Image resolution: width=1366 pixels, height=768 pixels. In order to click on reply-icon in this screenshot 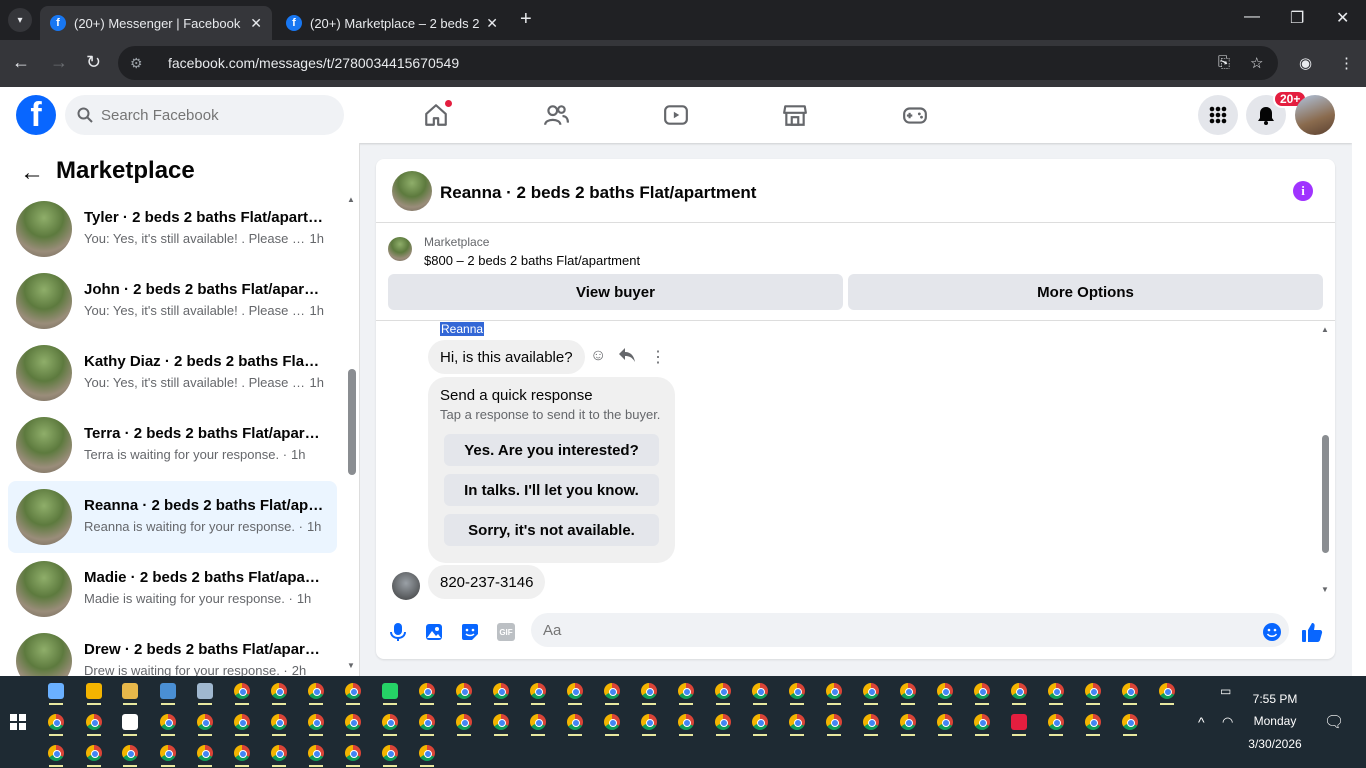, I will do `click(627, 357)`.